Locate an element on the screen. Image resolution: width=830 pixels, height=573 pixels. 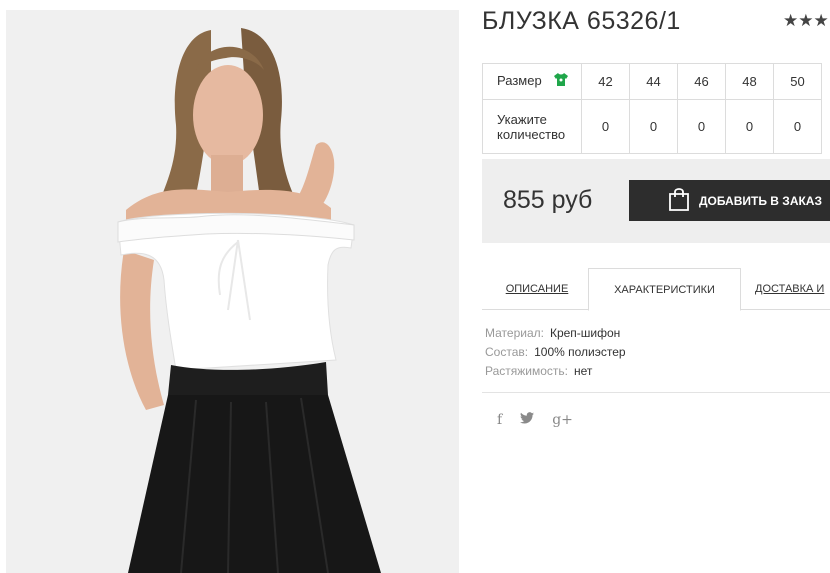
spec-key: Растяжимость: is located at coordinates (527, 371).